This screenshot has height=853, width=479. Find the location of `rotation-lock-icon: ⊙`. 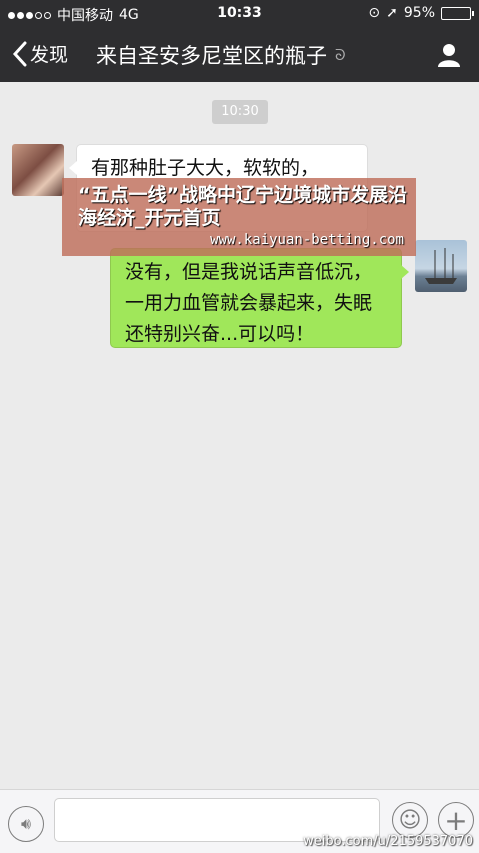

rotation-lock-icon: ⊙ is located at coordinates (374, 13).